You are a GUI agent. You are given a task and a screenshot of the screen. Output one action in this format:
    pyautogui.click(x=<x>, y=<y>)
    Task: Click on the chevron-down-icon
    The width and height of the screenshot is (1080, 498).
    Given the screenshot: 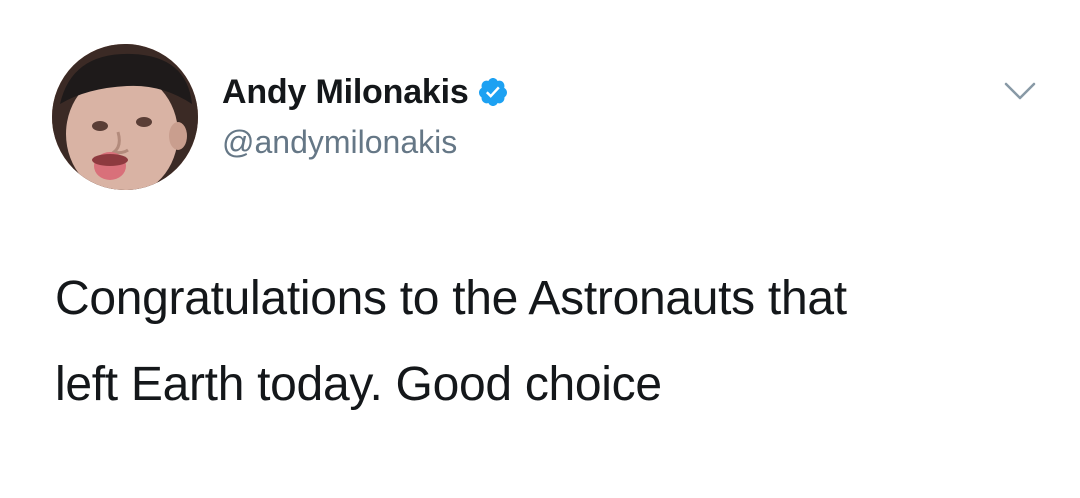 What is the action you would take?
    pyautogui.click(x=1020, y=91)
    